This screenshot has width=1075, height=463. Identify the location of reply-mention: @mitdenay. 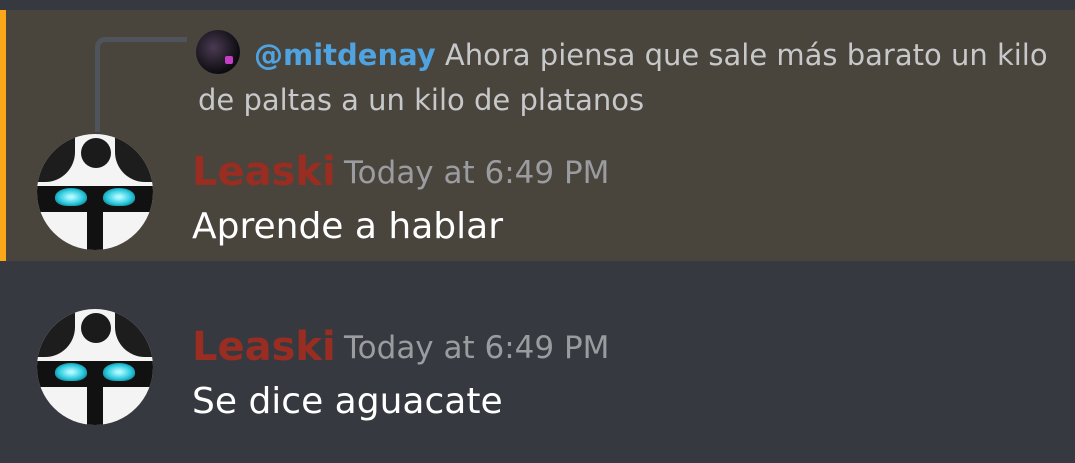
(345, 55).